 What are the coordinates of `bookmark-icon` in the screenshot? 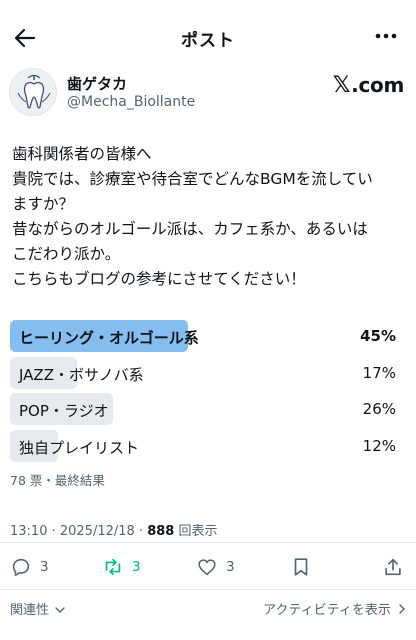 It's located at (301, 567).